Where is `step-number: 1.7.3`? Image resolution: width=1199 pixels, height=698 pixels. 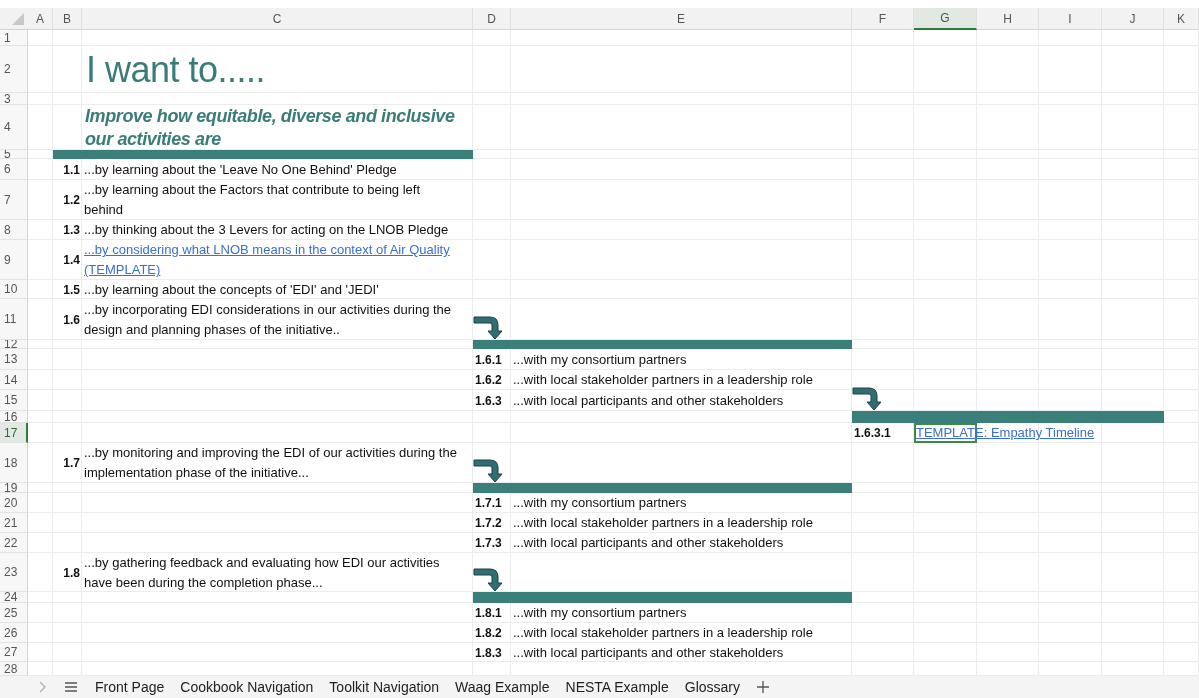
step-number: 1.7.3 is located at coordinates (488, 543).